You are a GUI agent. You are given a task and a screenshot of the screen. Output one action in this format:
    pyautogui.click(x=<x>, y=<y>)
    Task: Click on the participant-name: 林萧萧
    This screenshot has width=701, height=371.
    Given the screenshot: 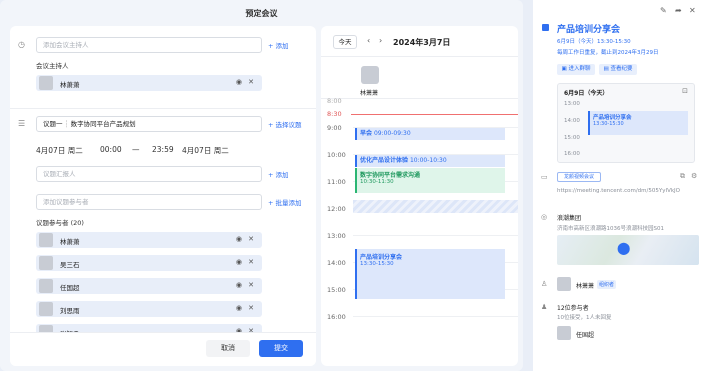 What is the action you would take?
    pyautogui.click(x=70, y=242)
    